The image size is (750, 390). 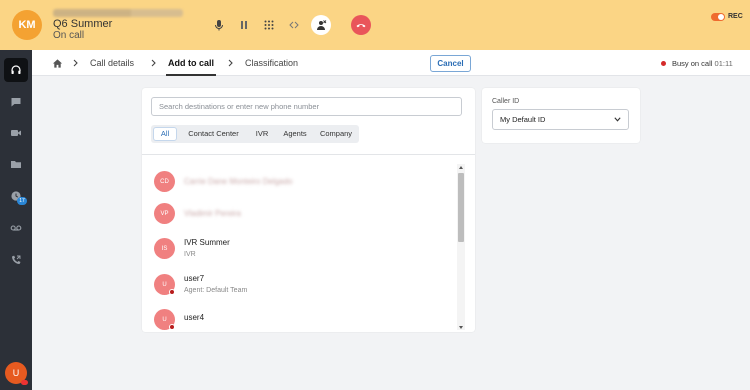 What do you see at coordinates (299, 284) in the screenshot?
I see `list-item: U user7 Agent: Default Team` at bounding box center [299, 284].